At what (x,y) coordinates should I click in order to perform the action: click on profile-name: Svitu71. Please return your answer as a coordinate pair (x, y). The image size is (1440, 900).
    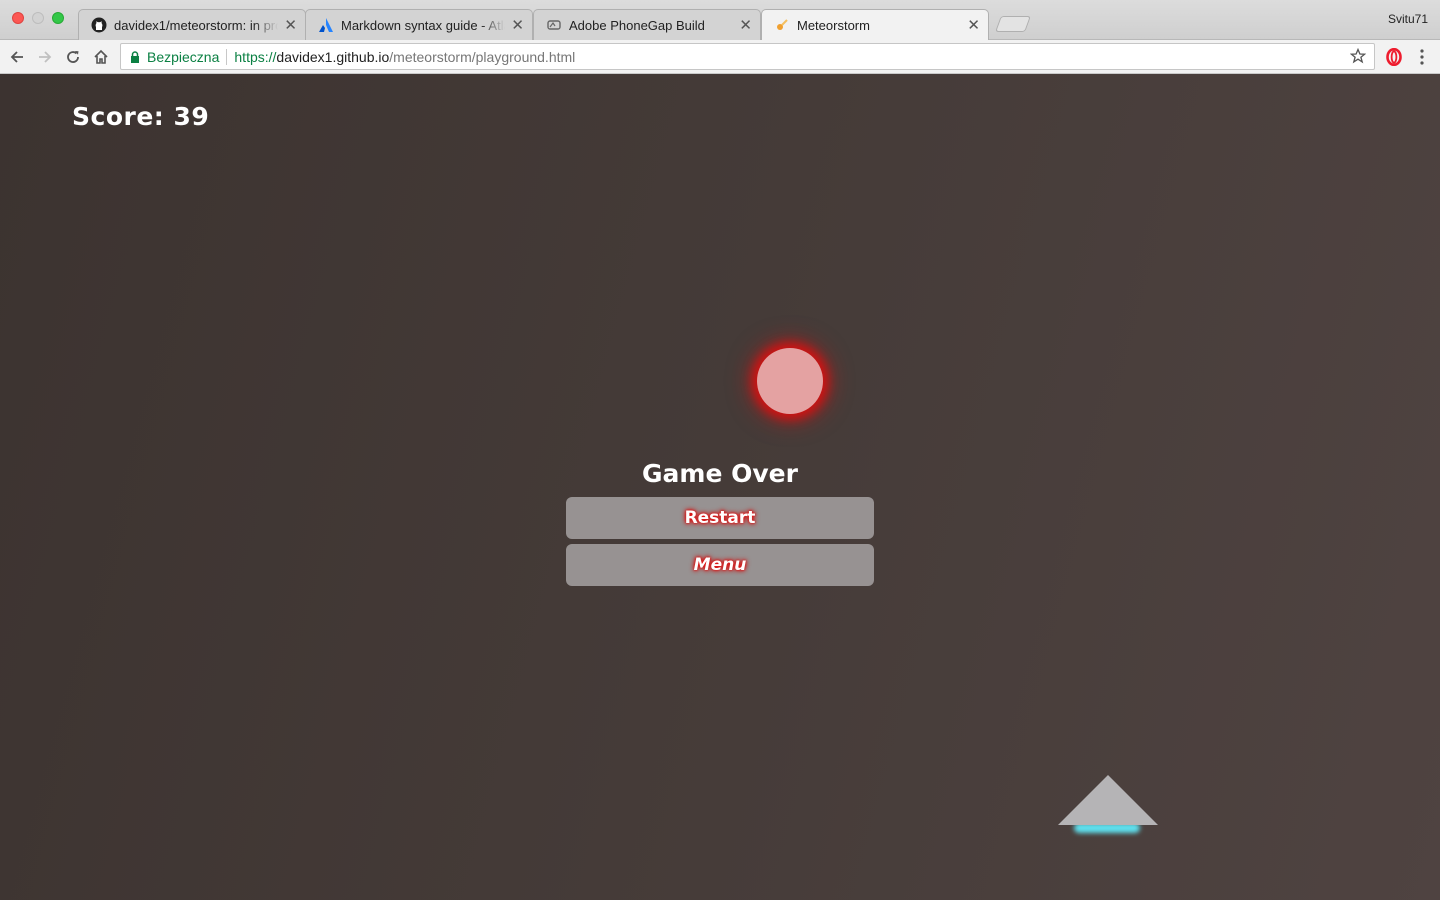
    Looking at the image, I should click on (1408, 19).